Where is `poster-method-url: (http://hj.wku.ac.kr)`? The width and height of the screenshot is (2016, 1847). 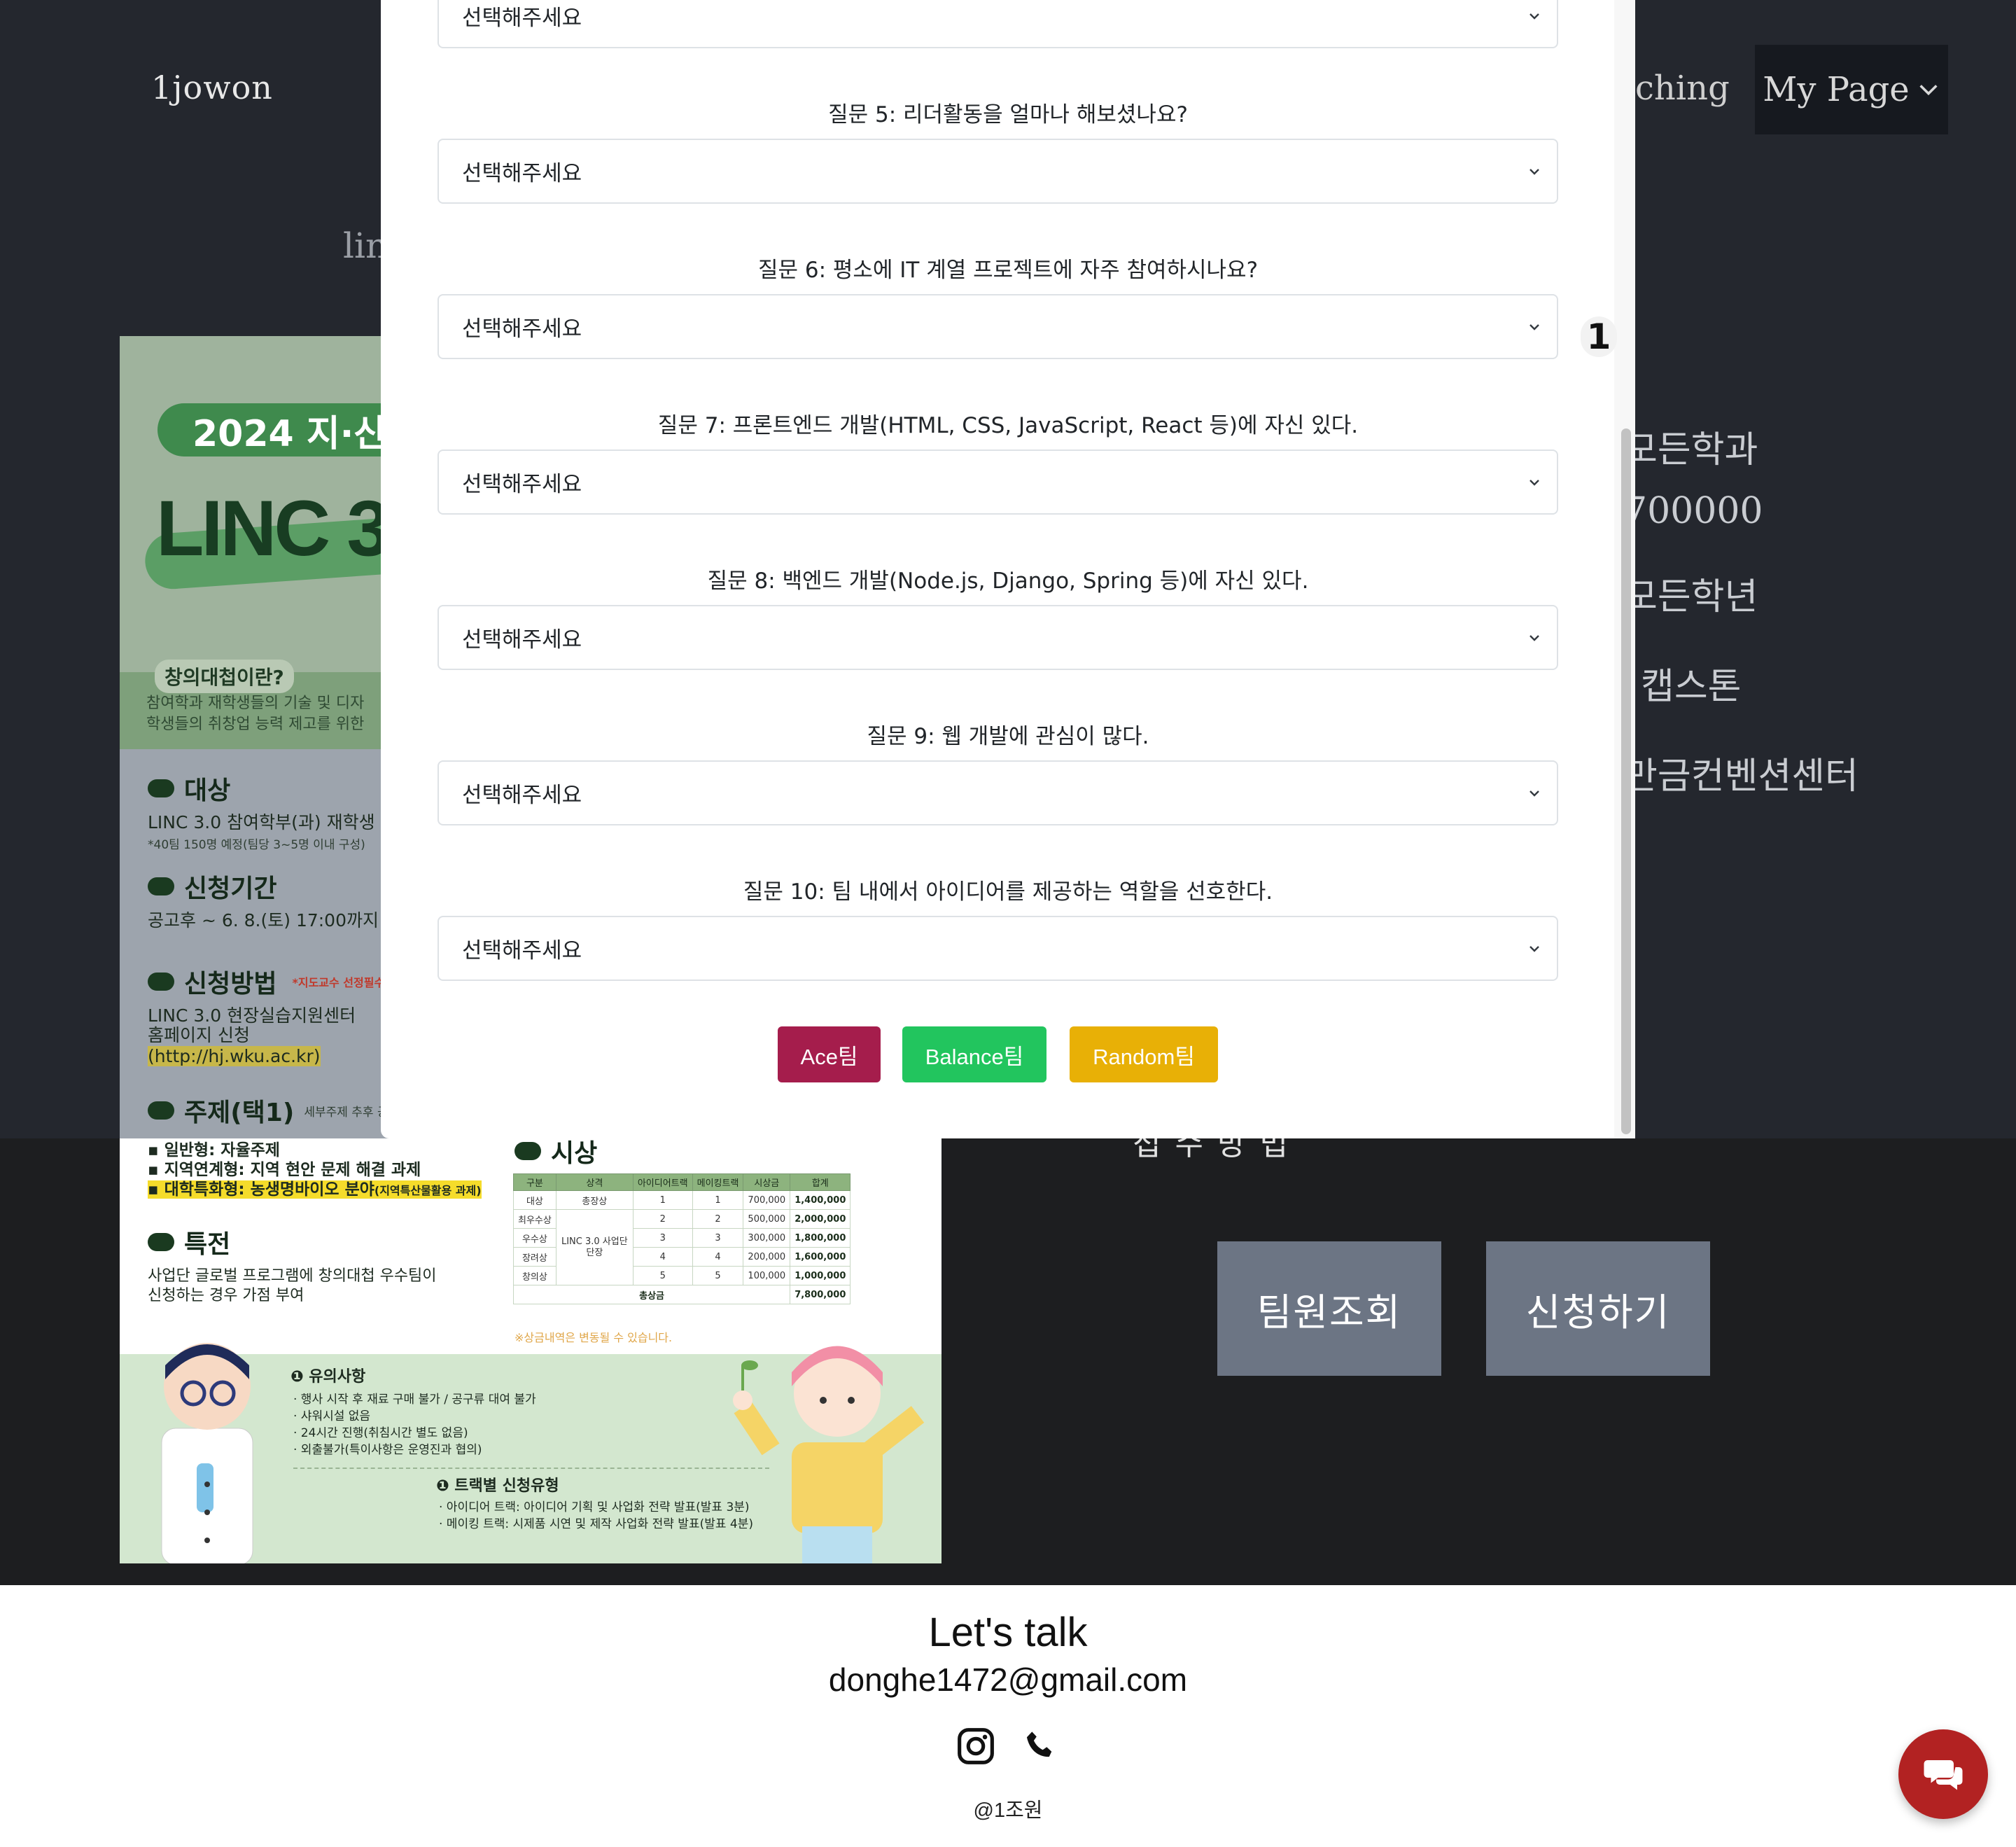
poster-method-url: (http://hj.wku.ac.kr) is located at coordinates (234, 1056).